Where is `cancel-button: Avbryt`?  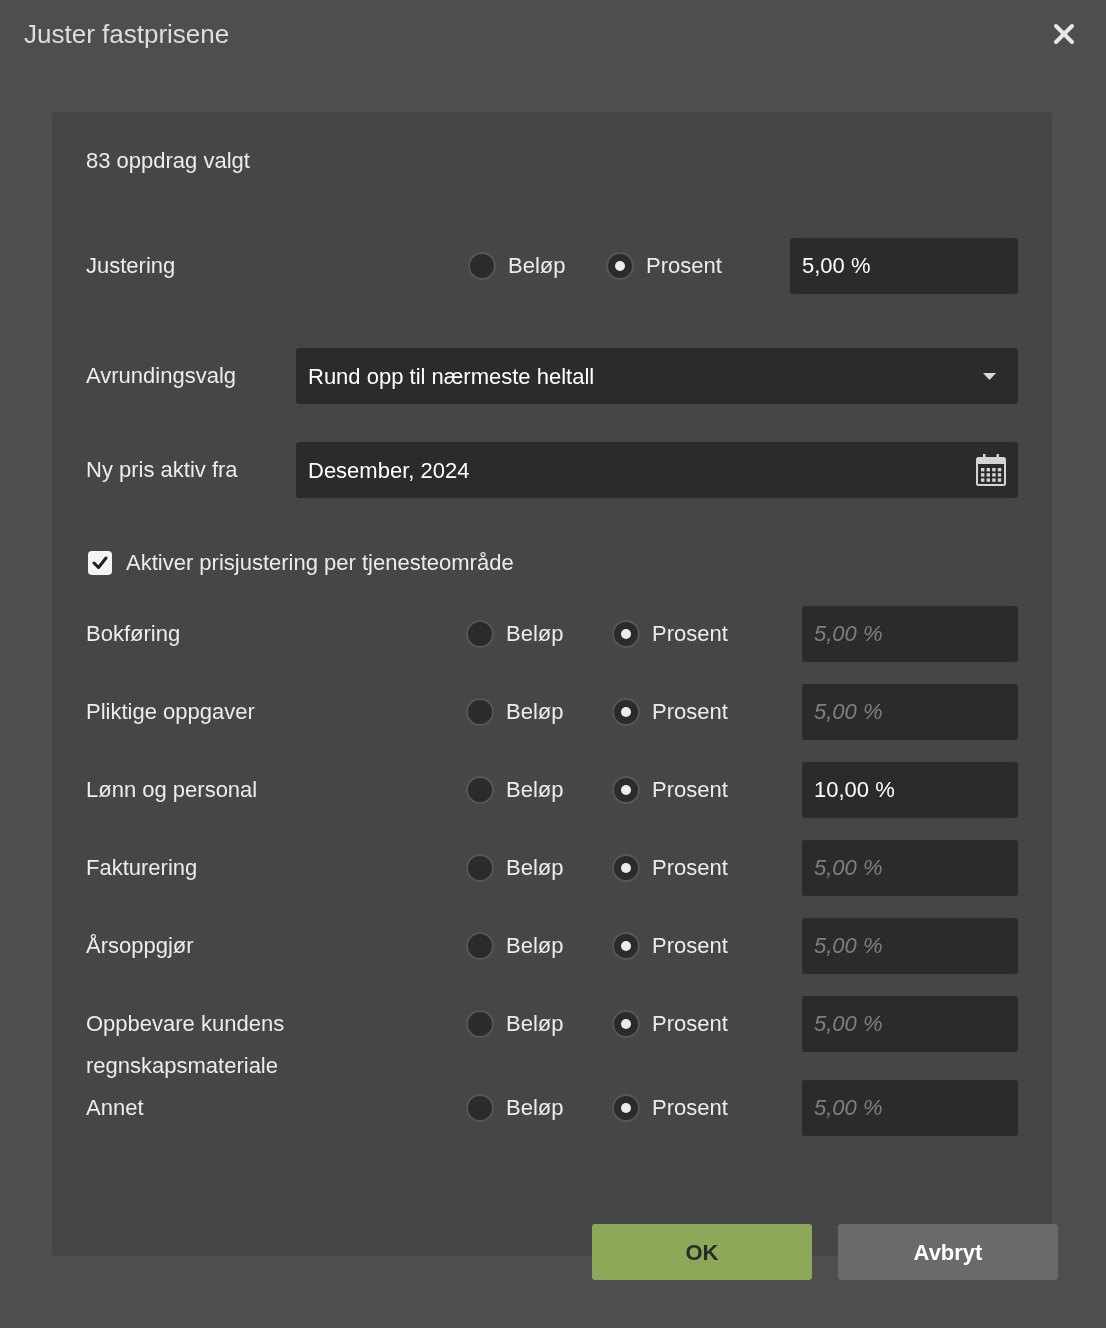 cancel-button: Avbryt is located at coordinates (948, 1252).